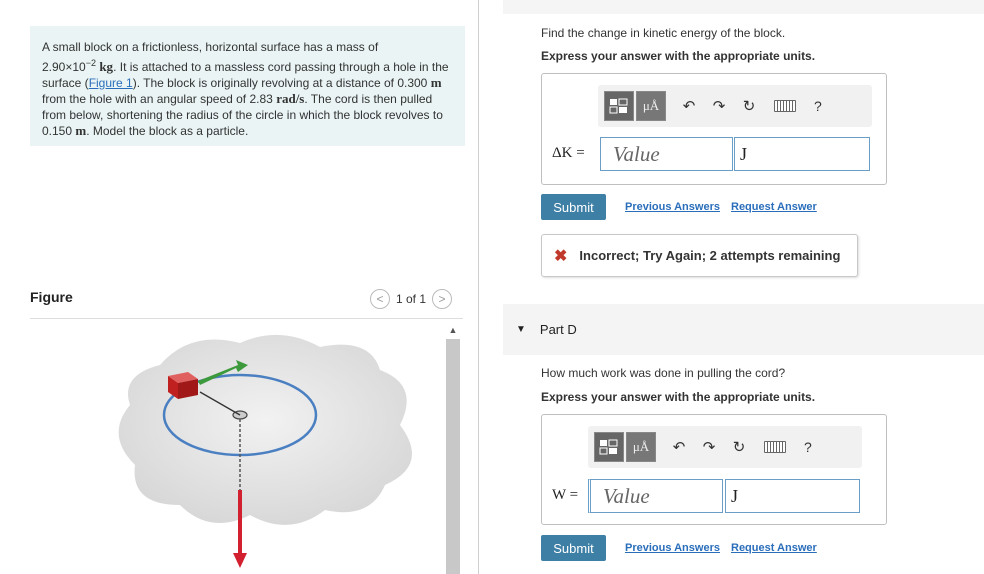 The height and width of the screenshot is (574, 984). I want to click on surface-shape, so click(265, 429).